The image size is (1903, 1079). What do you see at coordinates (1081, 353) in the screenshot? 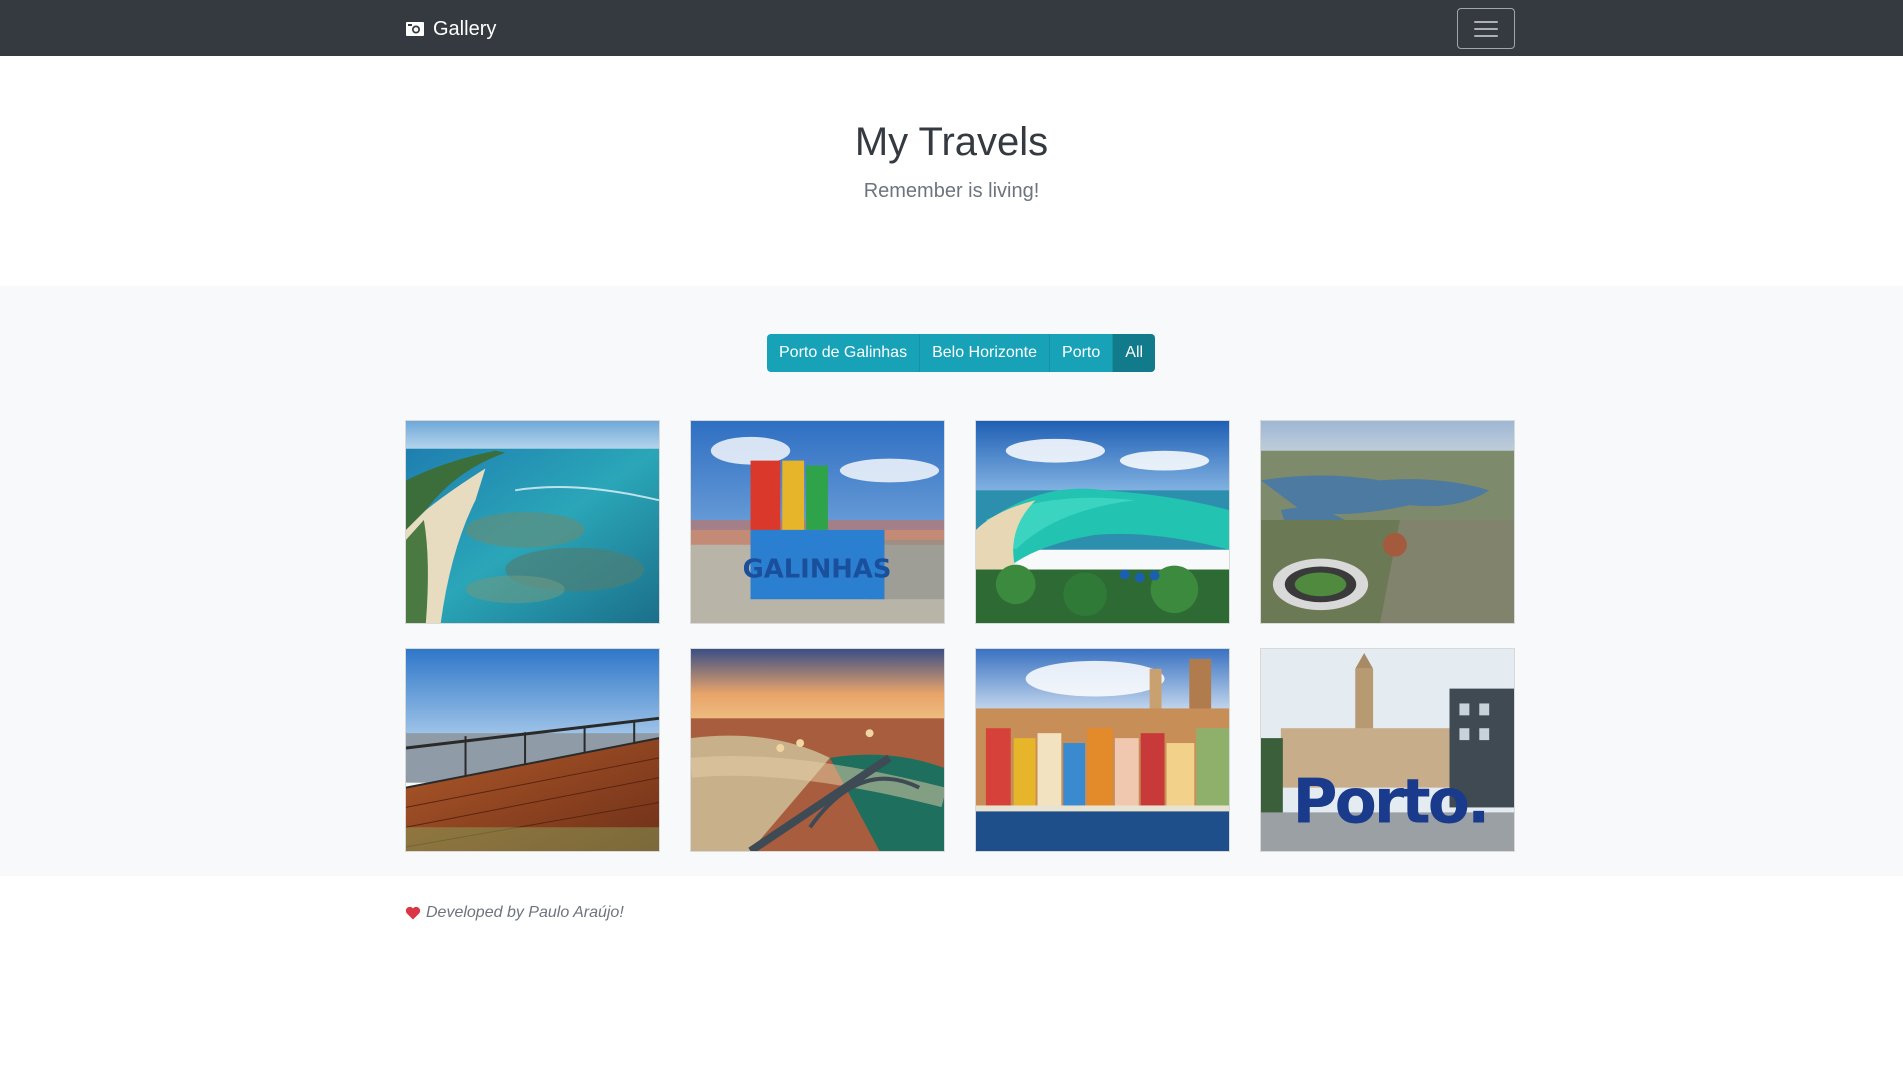
I see `filter-porto-button: Porto` at bounding box center [1081, 353].